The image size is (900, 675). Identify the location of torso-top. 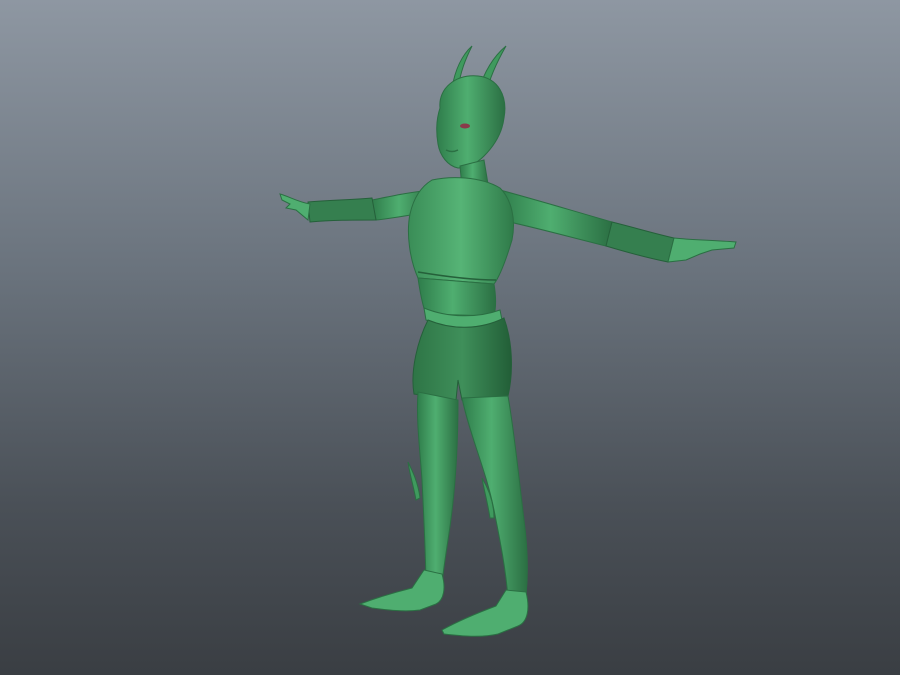
(460, 231).